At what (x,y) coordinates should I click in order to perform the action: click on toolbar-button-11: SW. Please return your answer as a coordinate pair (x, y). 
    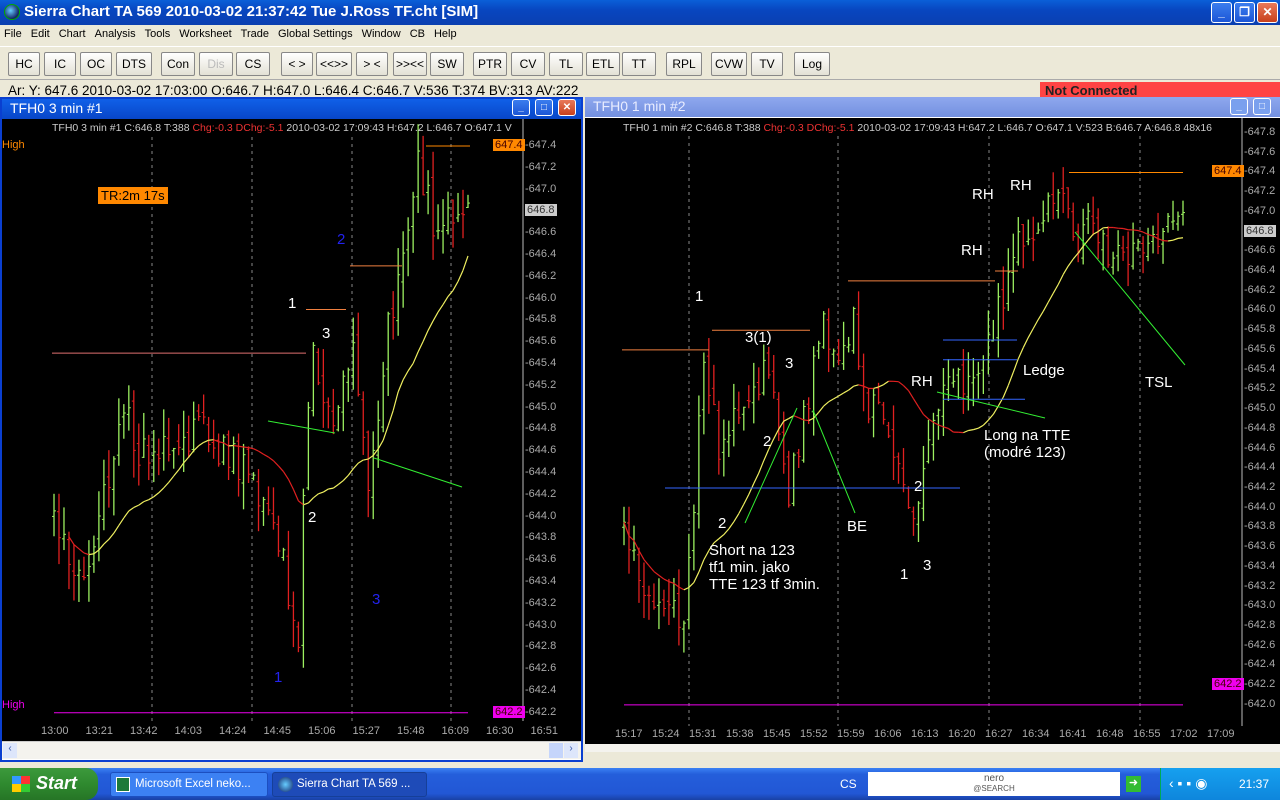
    Looking at the image, I should click on (447, 64).